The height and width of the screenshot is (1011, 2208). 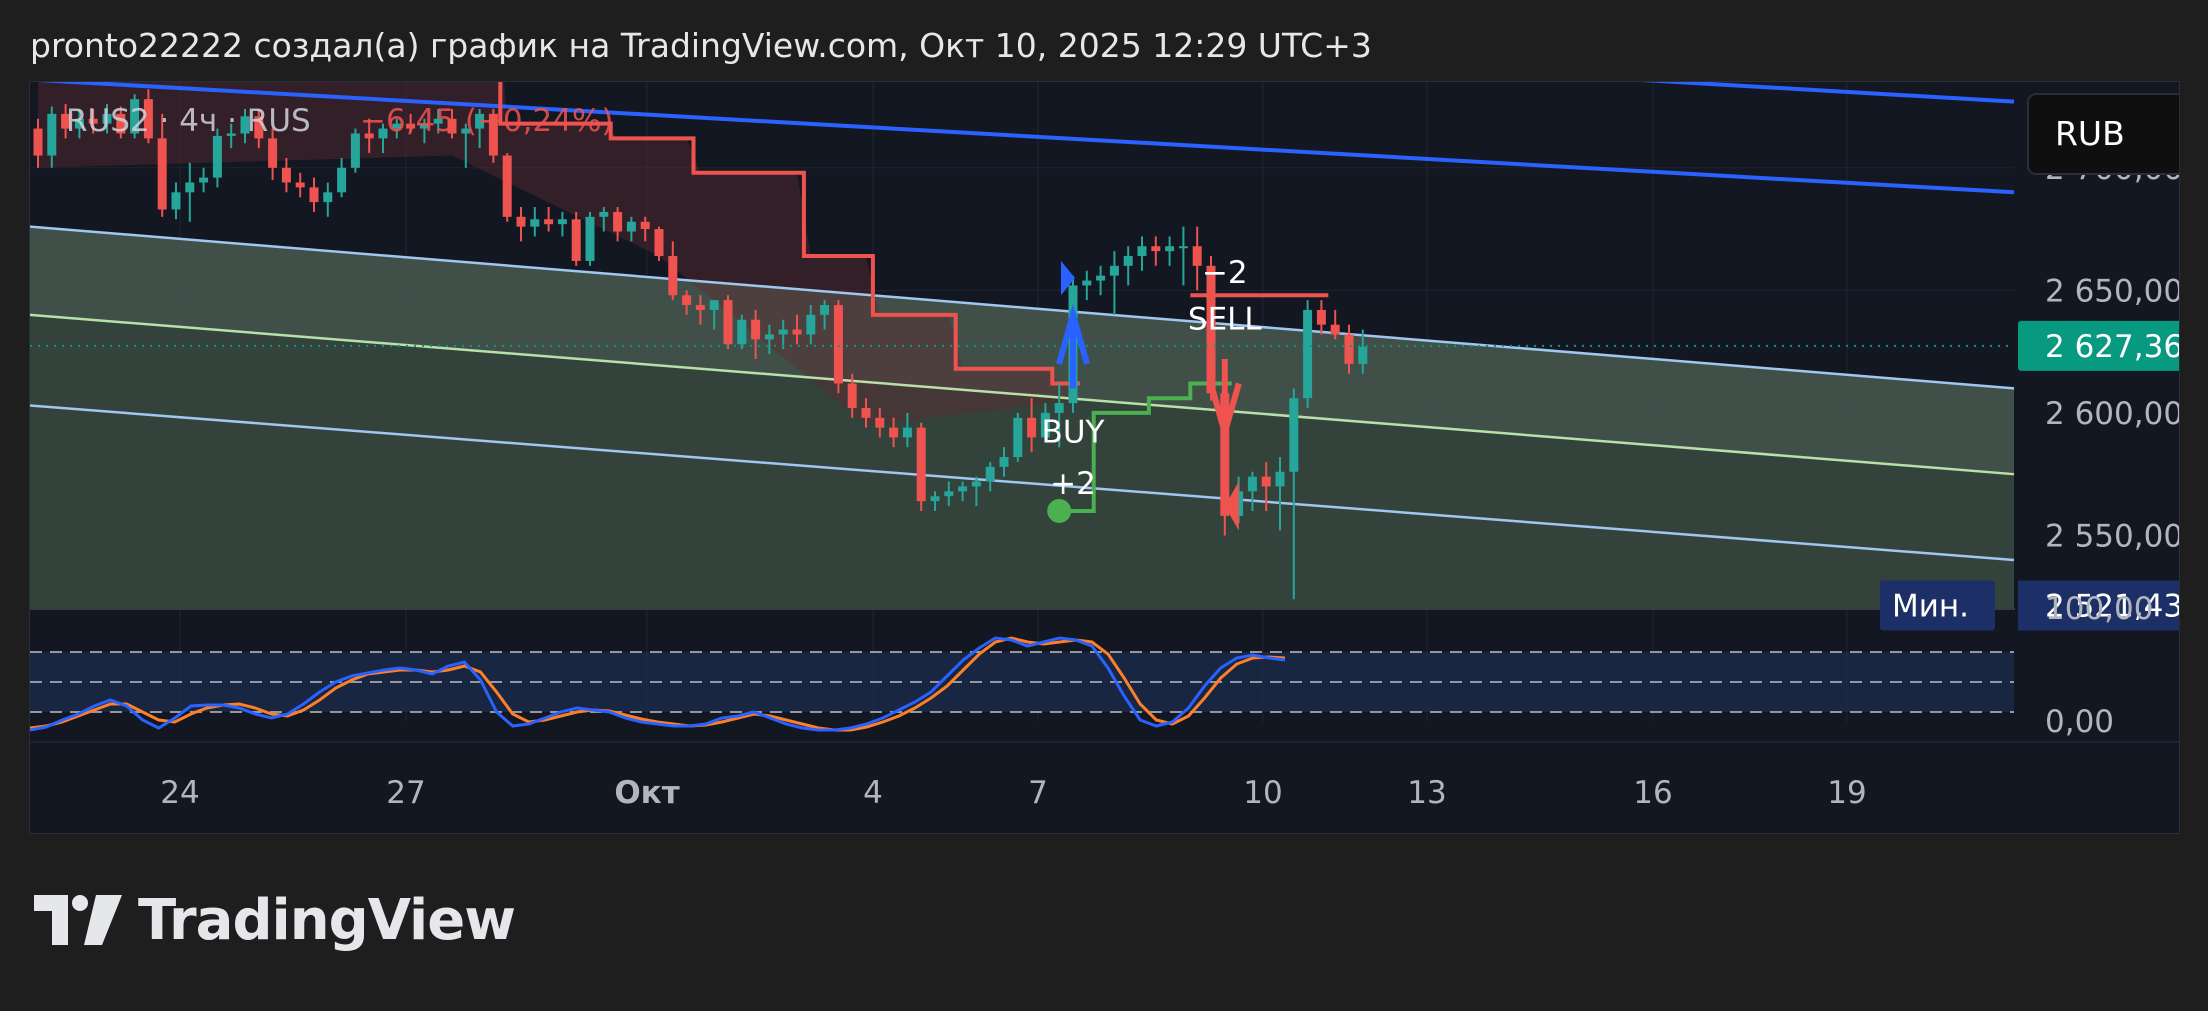 What do you see at coordinates (1225, 273) in the screenshot?
I see `sell-signal-qty: −2` at bounding box center [1225, 273].